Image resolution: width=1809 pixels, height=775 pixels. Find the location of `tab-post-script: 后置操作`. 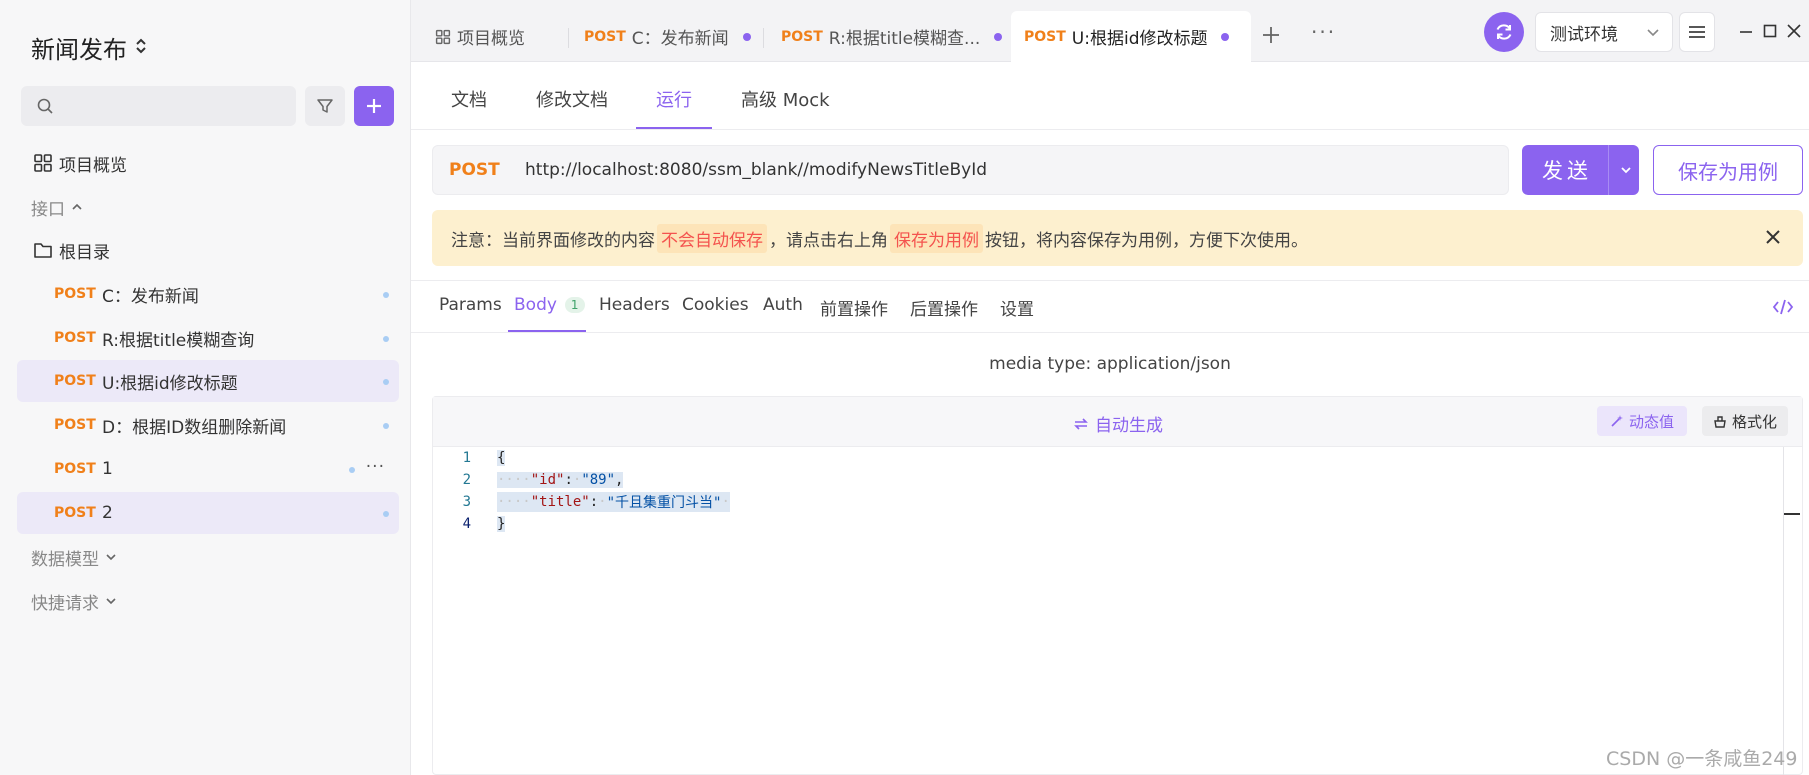

tab-post-script: 后置操作 is located at coordinates (944, 307).